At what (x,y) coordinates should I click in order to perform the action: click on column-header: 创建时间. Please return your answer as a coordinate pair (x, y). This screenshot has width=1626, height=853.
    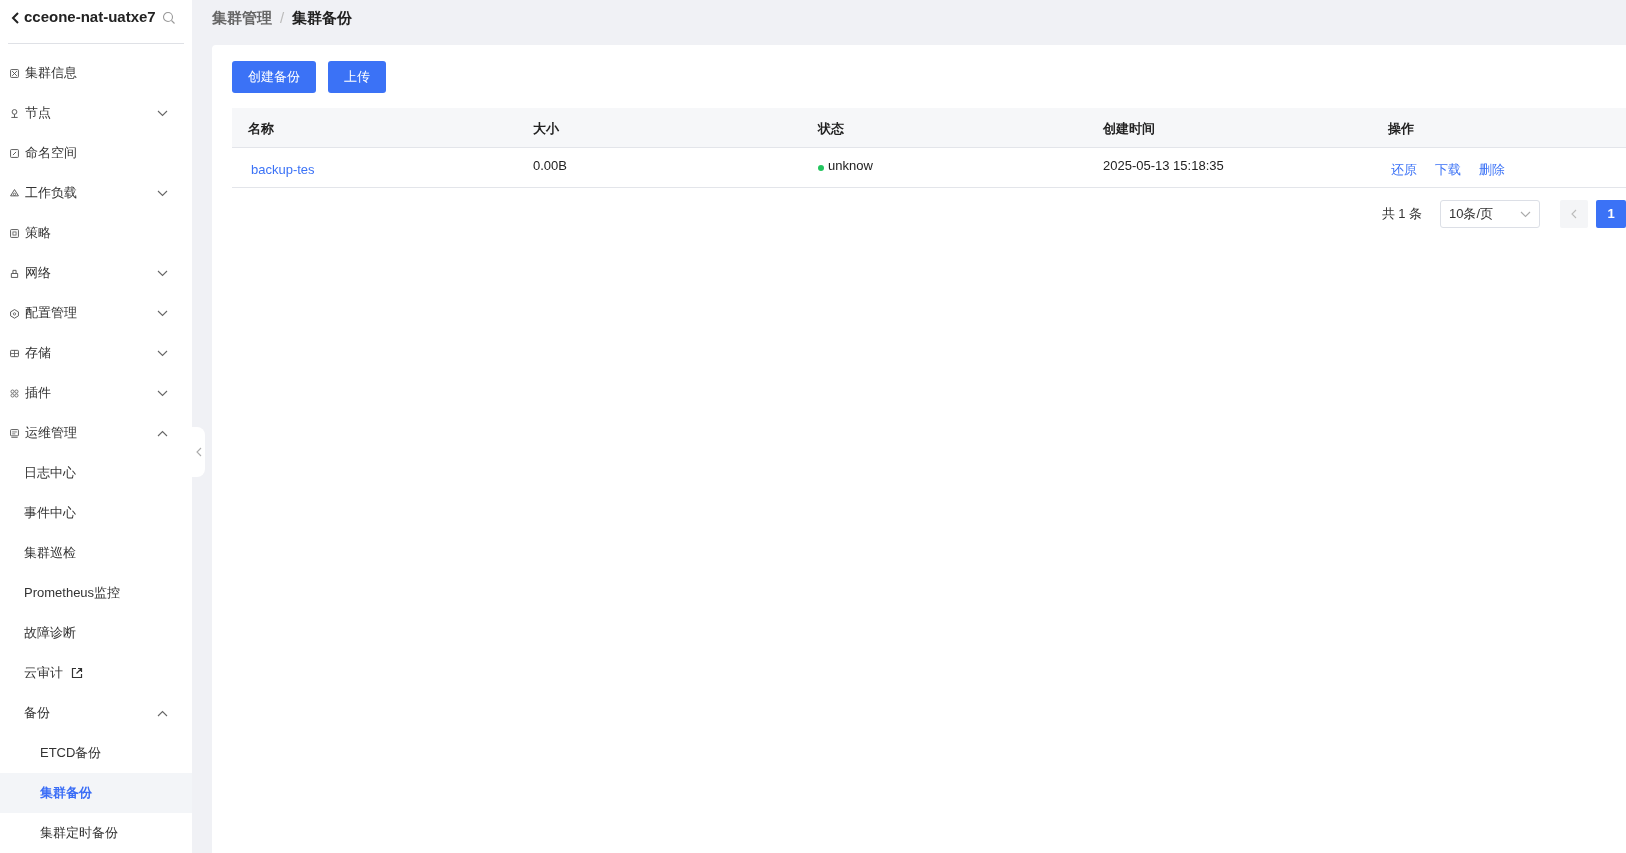
    Looking at the image, I should click on (1129, 128).